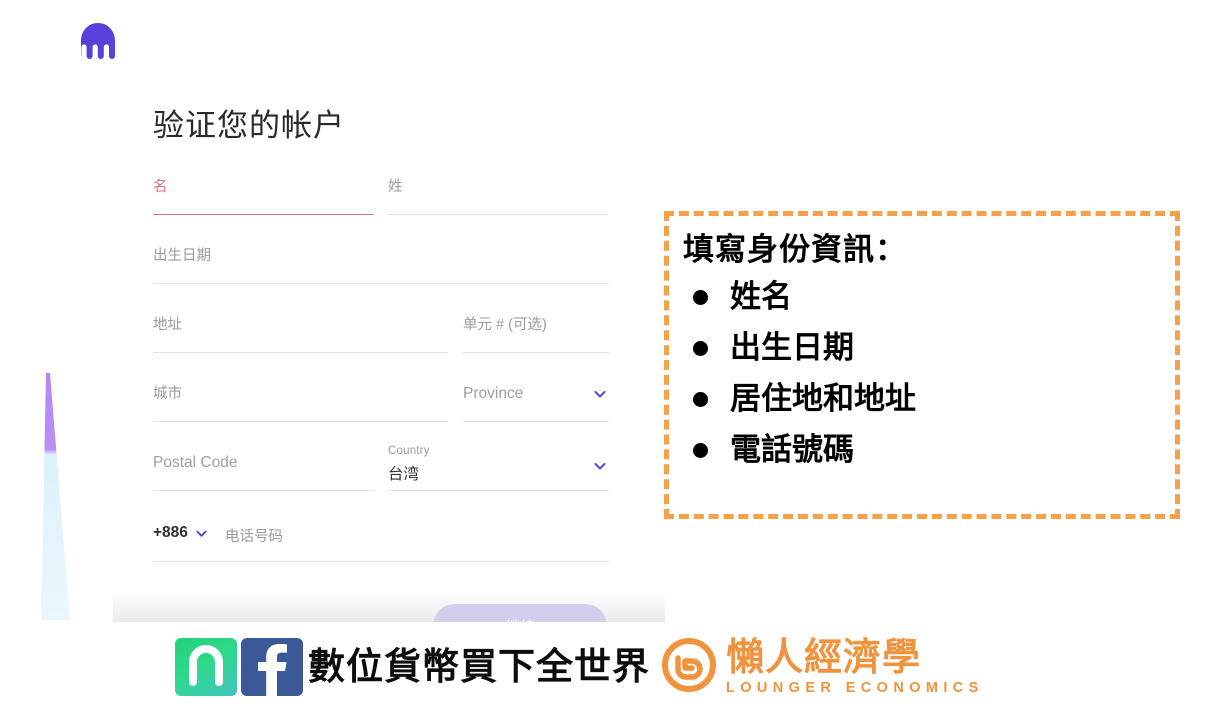 This screenshot has height=710, width=1226. Describe the element at coordinates (300, 421) in the screenshot. I see `city-underline` at that location.